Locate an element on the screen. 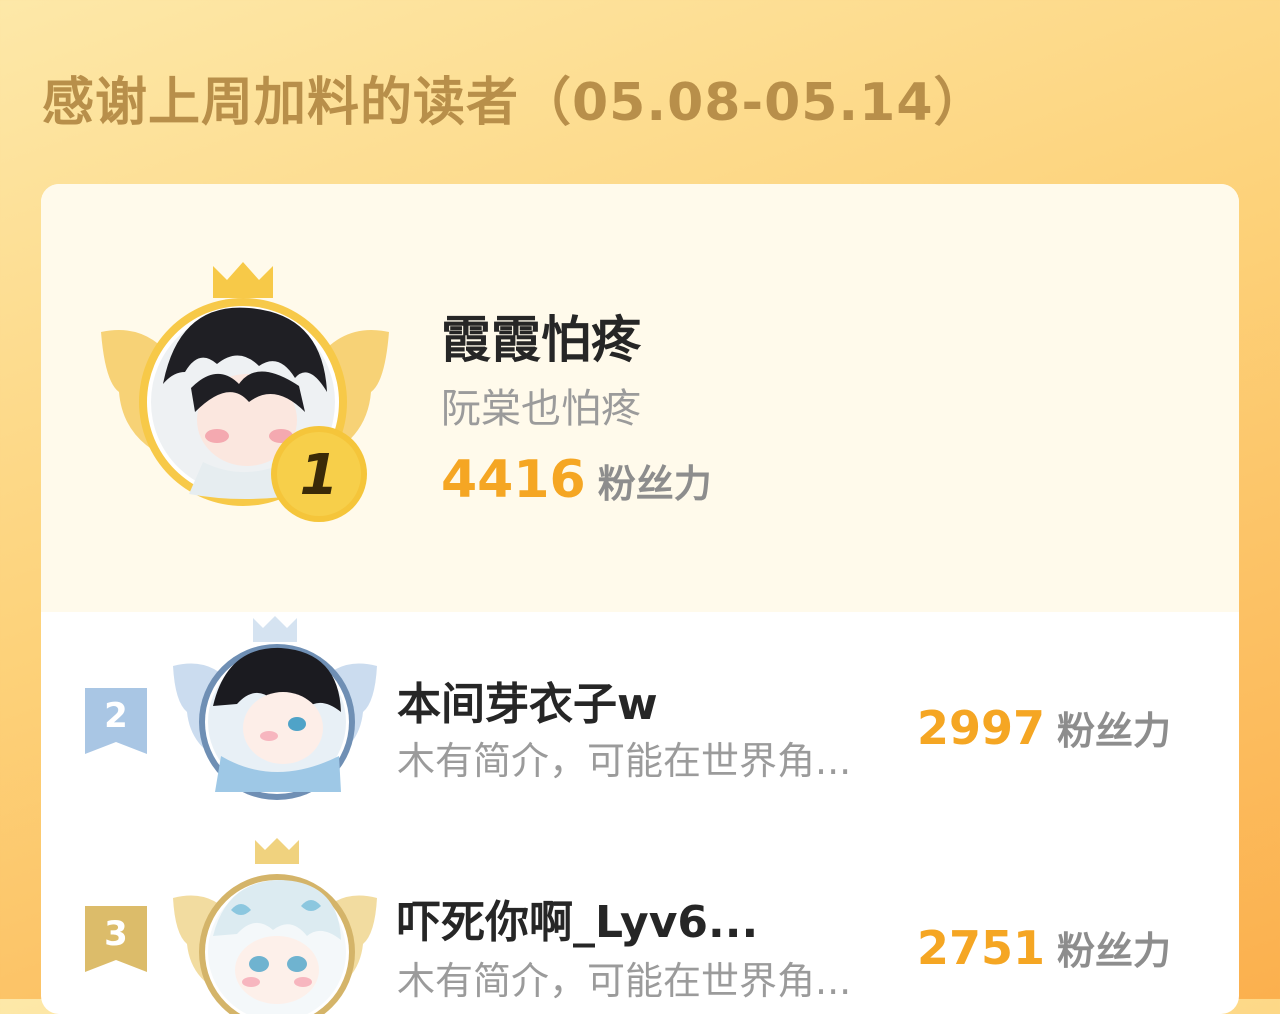 This screenshot has height=1014, width=1280. first-place-score: 4416 粉丝力 is located at coordinates (576, 480).